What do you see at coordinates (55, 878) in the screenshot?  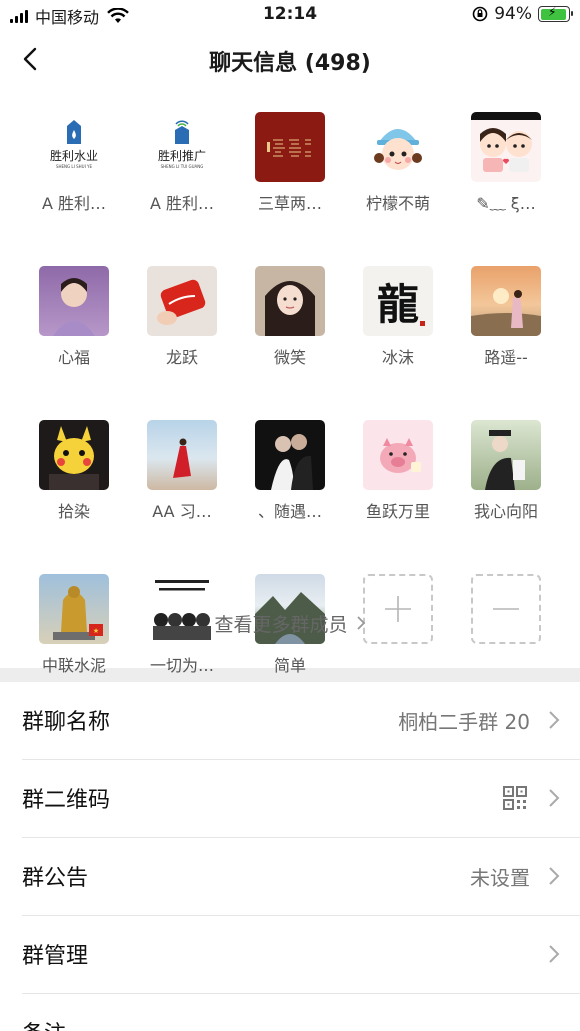 I see `group-announcement-label: 群公告` at bounding box center [55, 878].